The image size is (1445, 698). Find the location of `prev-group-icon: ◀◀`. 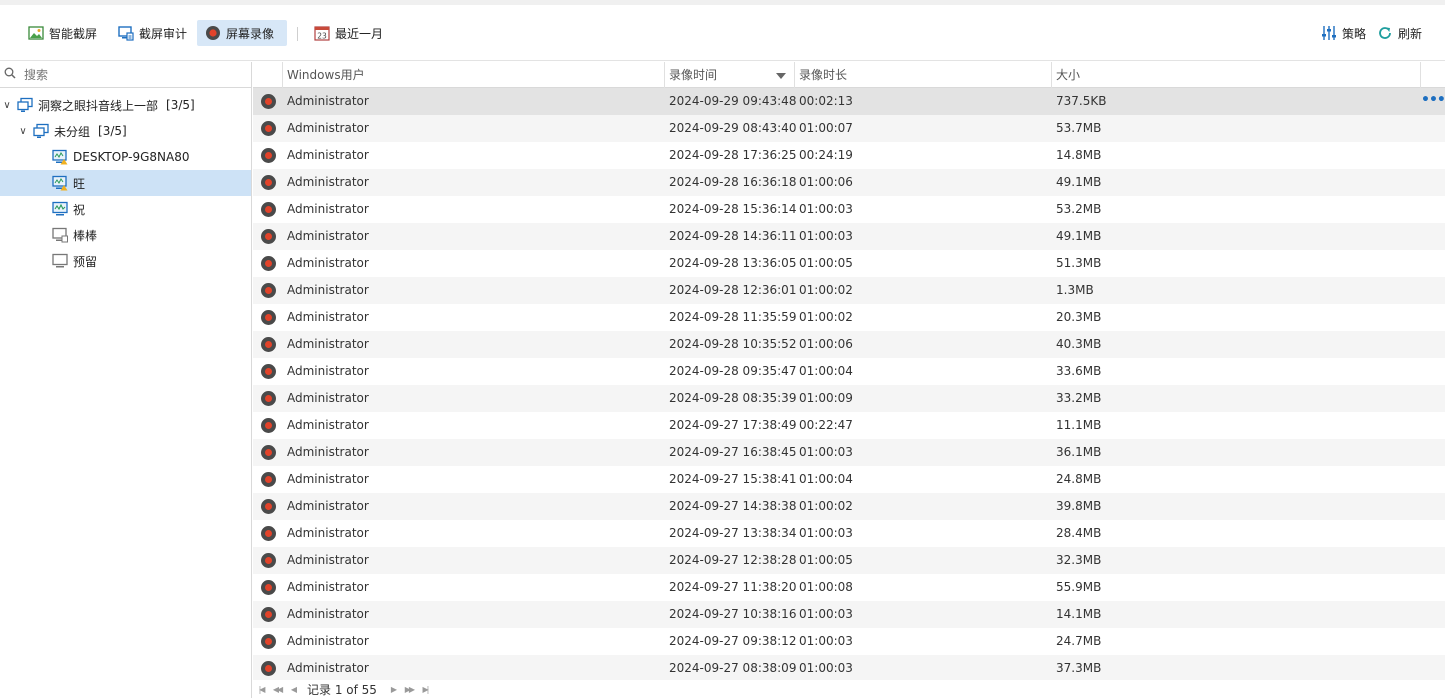

prev-group-icon: ◀◀ is located at coordinates (277, 689).